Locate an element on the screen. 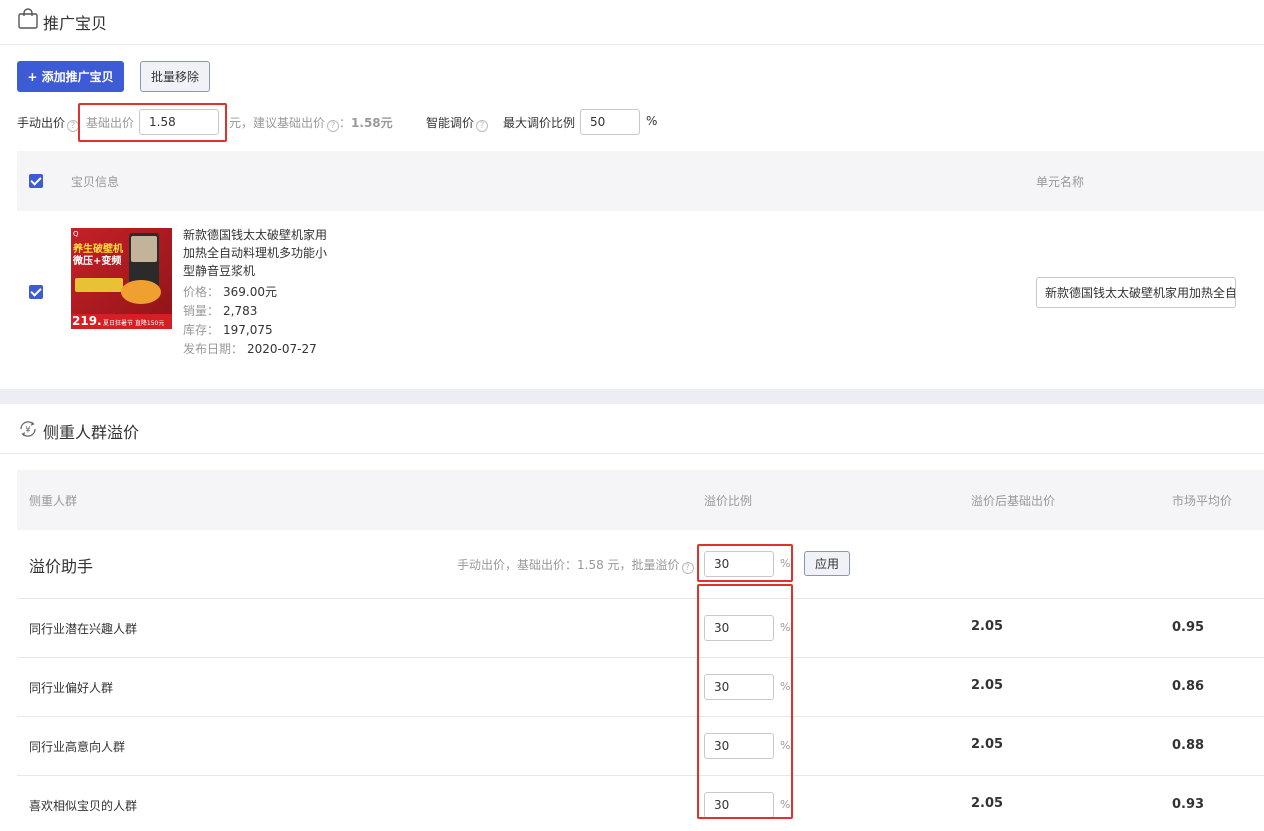  yen-cycle-icon: ¥ is located at coordinates (28, 429).